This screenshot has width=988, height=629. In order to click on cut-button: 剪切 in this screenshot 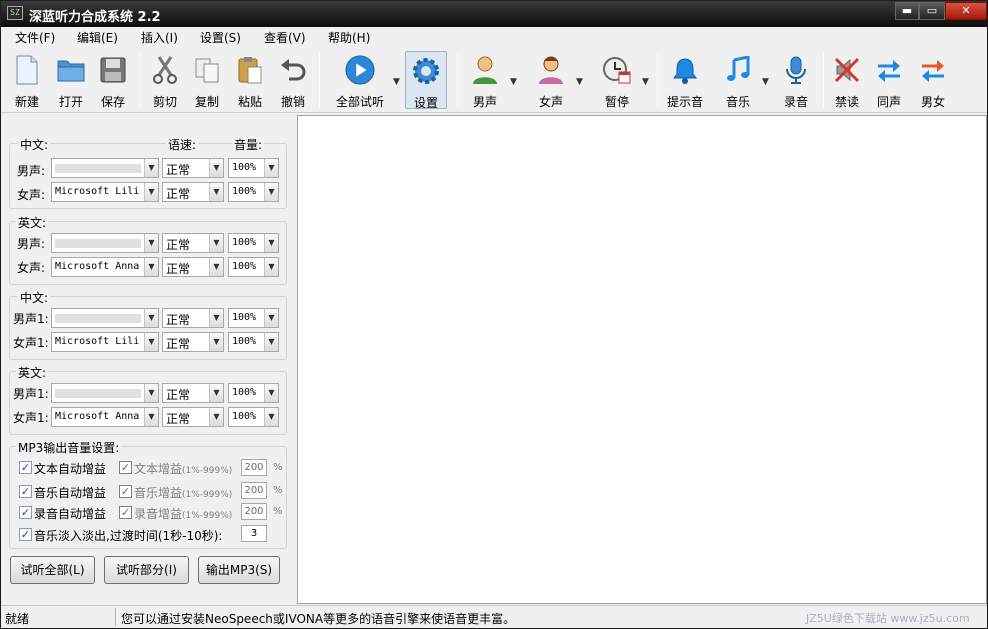, I will do `click(165, 80)`.